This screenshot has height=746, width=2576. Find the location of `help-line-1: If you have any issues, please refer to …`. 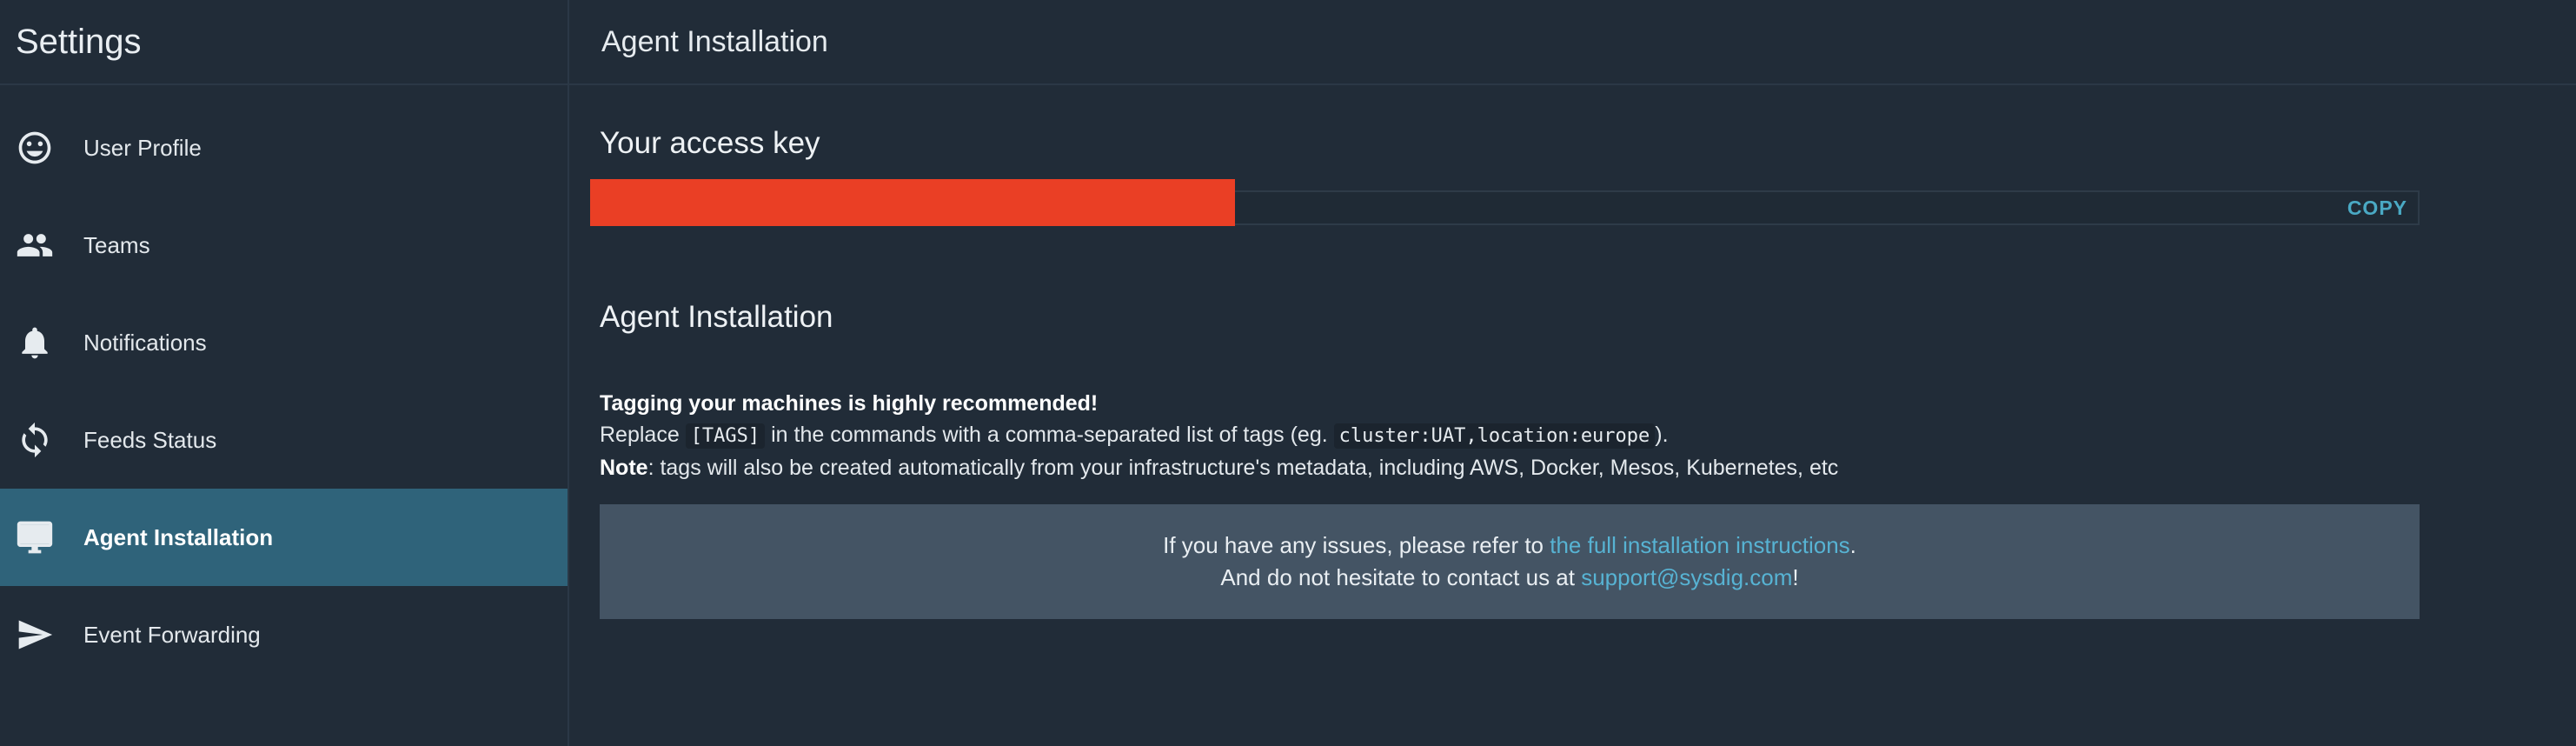

help-line-1: If you have any issues, please refer to … is located at coordinates (1509, 546).